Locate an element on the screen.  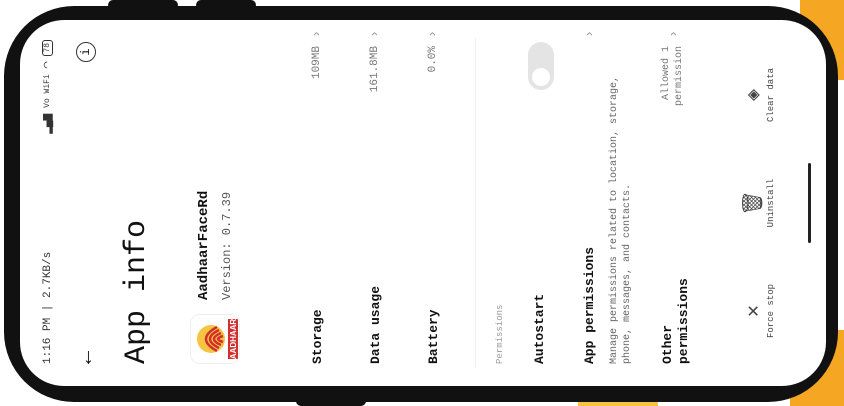
status-icons: ▂▄▆ Vo WiFi ◠ 78 is located at coordinates (47, 87).